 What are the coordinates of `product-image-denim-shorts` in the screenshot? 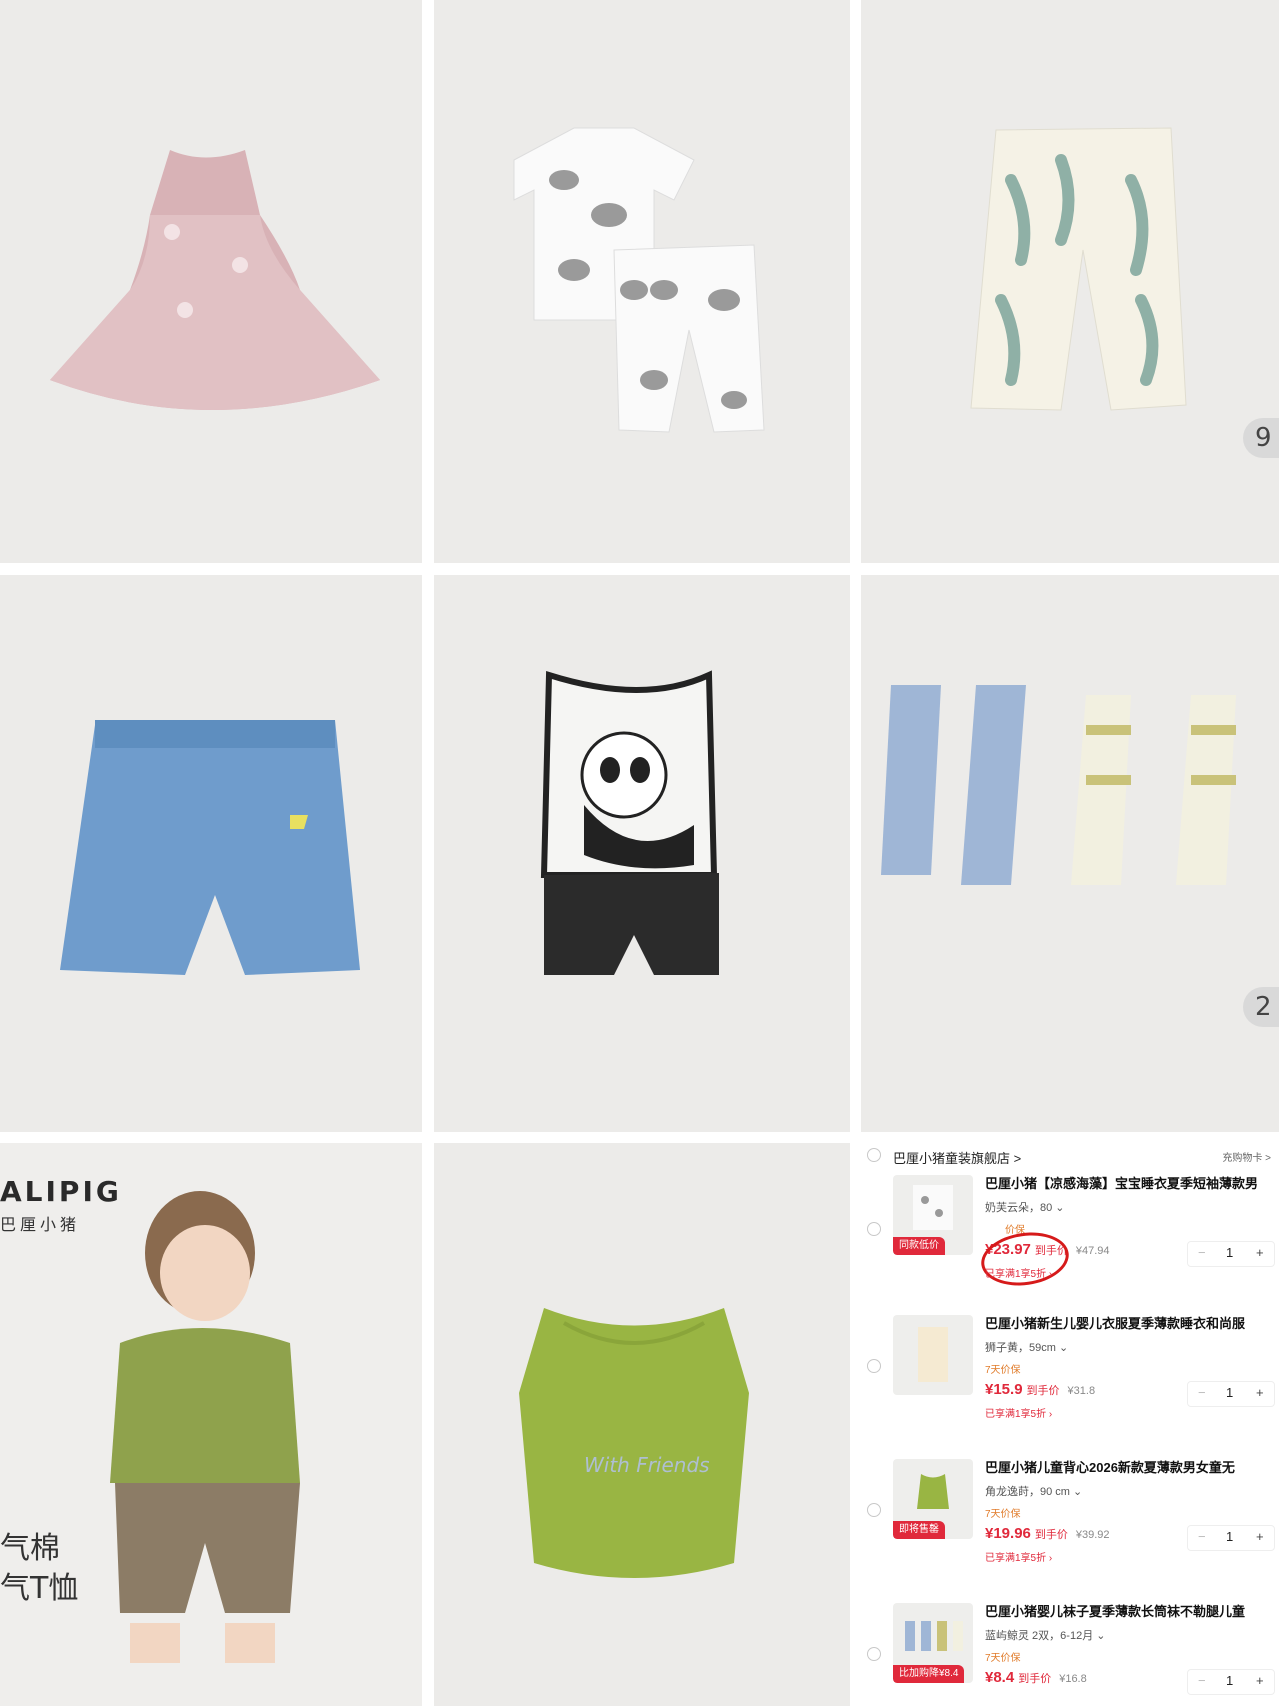 It's located at (211, 853).